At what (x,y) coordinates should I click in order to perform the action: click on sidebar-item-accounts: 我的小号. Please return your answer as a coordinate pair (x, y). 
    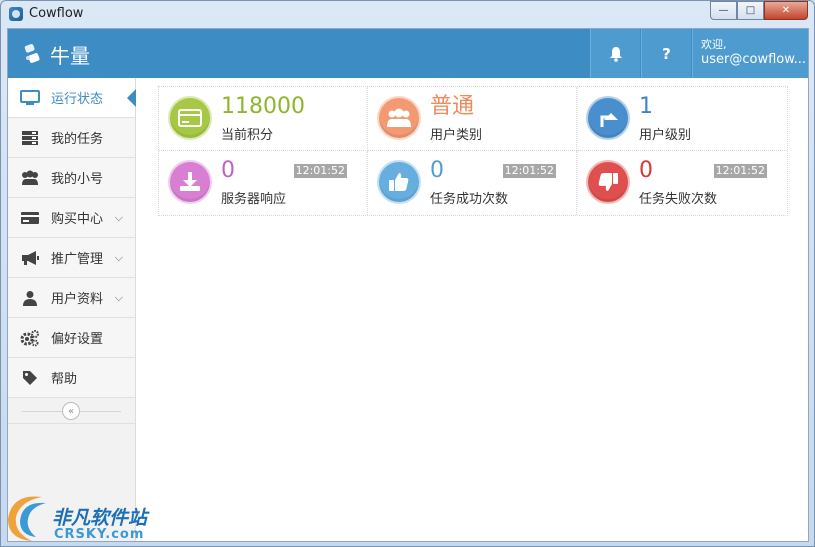
    Looking at the image, I should click on (71, 178).